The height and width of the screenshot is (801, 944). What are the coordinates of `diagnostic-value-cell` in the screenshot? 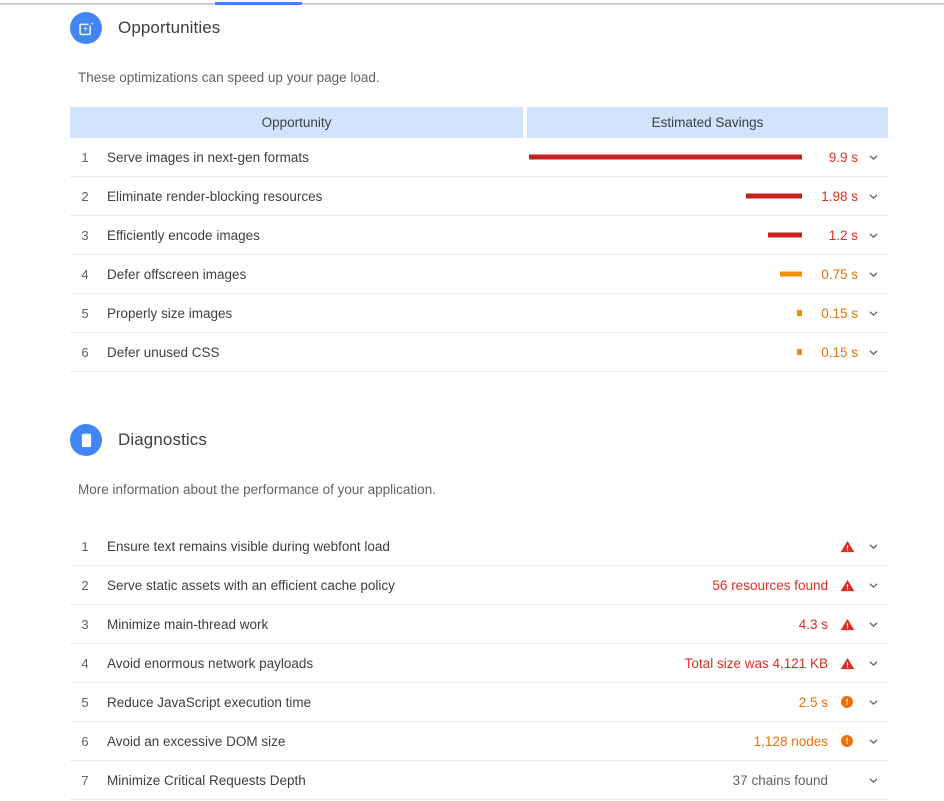 It's located at (858, 546).